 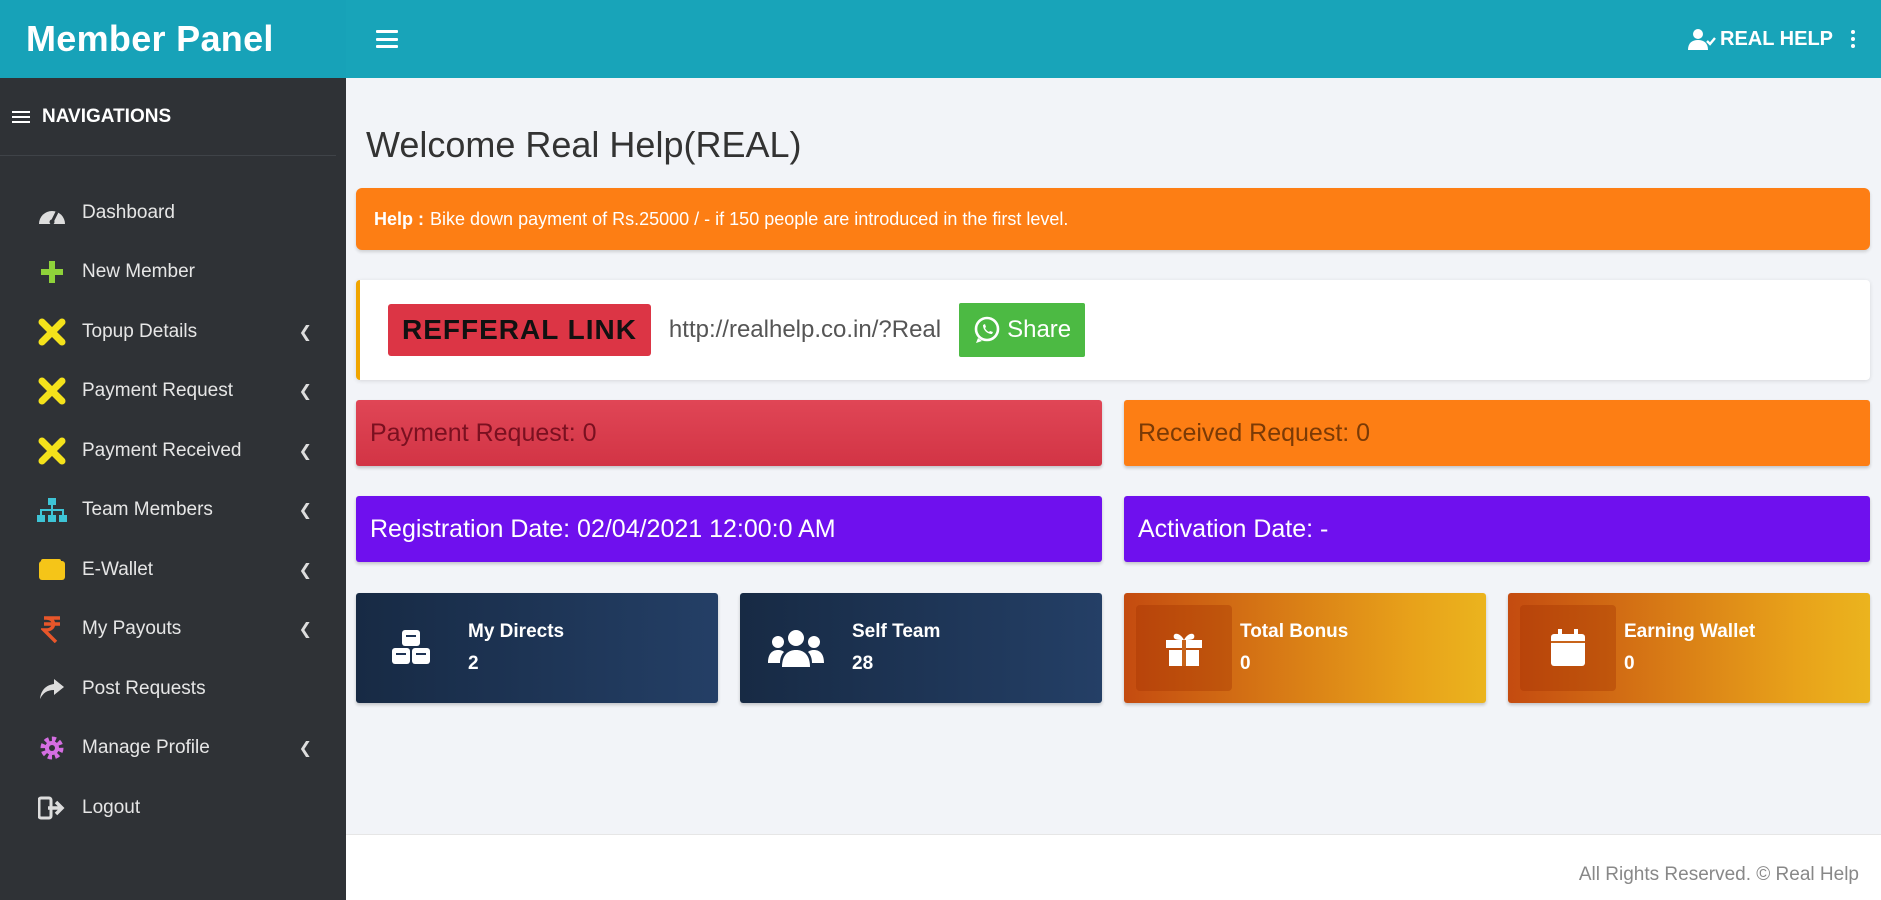 What do you see at coordinates (1718, 874) in the screenshot?
I see `footer-text: All Rights Reserved. © Real Help` at bounding box center [1718, 874].